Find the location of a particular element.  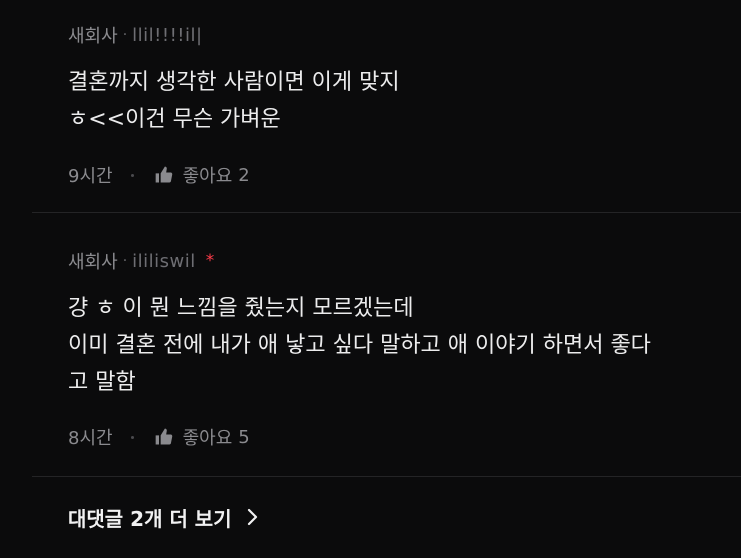

chevron-right-icon is located at coordinates (252, 517).